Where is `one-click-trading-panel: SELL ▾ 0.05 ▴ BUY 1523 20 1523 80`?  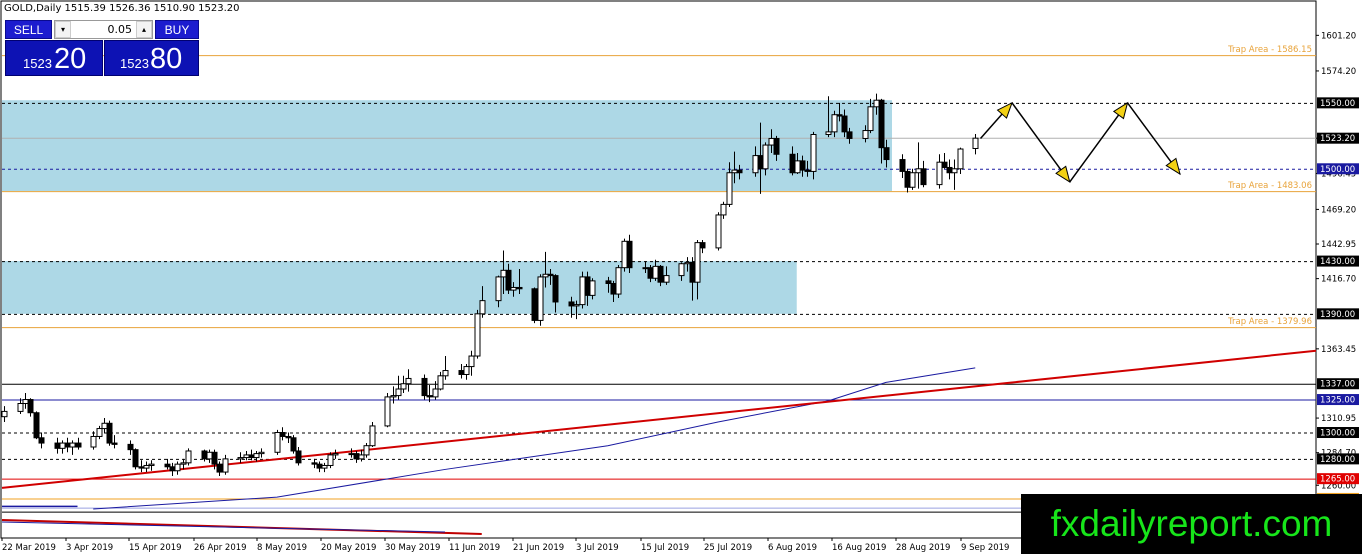 one-click-trading-panel: SELL ▾ 0.05 ▴ BUY 1523 20 1523 80 is located at coordinates (102, 48).